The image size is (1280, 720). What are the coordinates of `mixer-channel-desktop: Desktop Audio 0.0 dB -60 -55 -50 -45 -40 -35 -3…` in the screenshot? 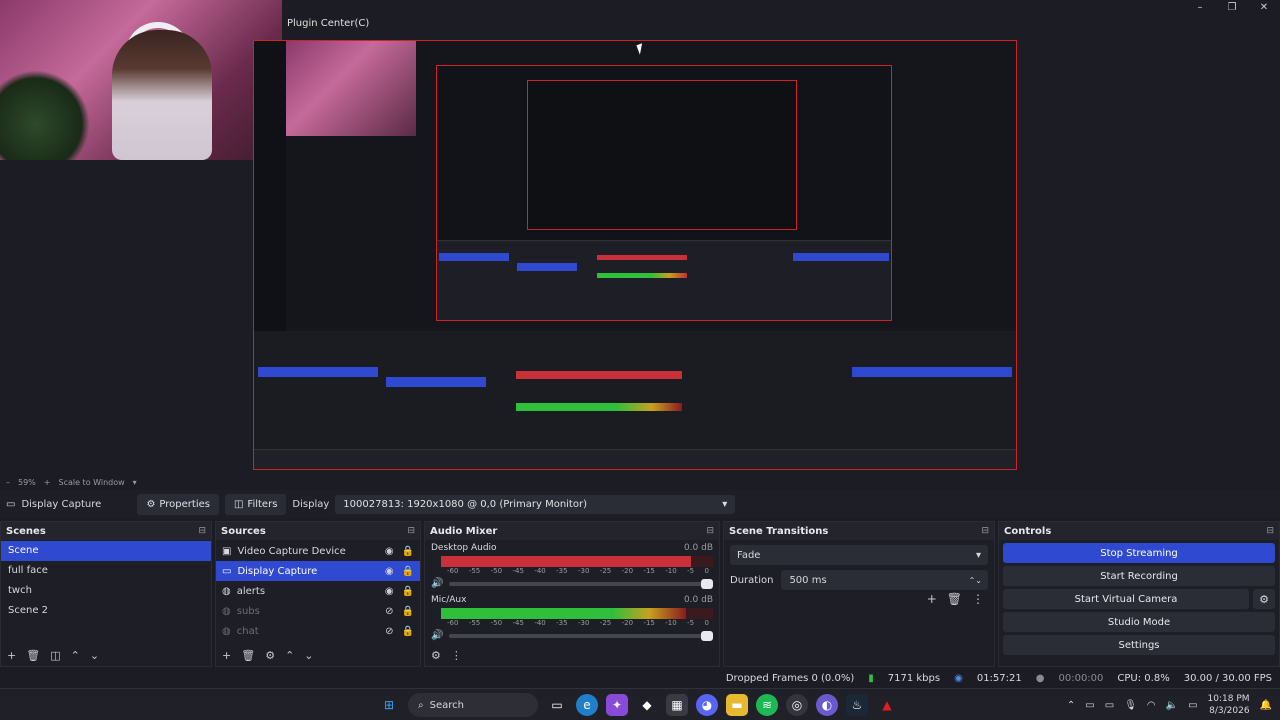 It's located at (572, 566).